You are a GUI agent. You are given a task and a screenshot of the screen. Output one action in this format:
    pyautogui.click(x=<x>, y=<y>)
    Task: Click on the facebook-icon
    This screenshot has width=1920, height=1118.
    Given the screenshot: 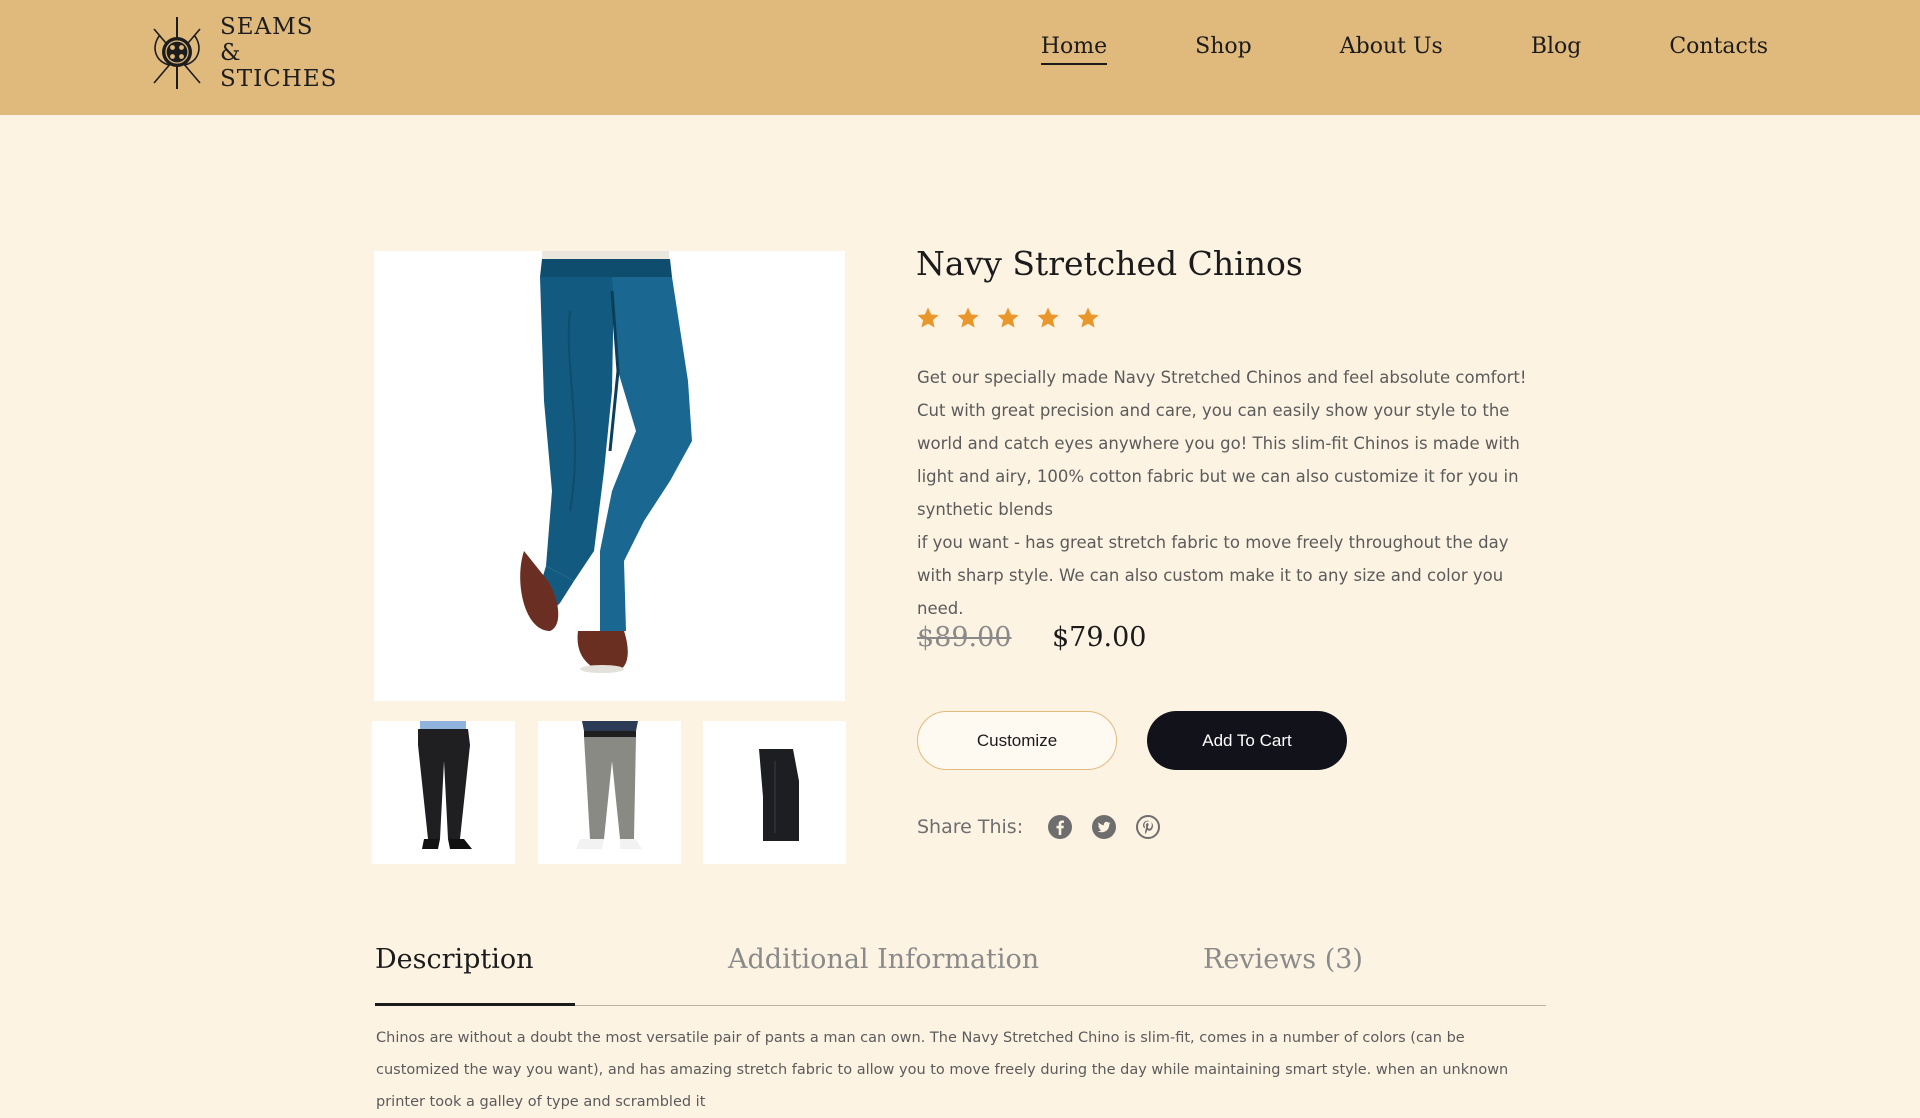 What is the action you would take?
    pyautogui.click(x=1060, y=827)
    